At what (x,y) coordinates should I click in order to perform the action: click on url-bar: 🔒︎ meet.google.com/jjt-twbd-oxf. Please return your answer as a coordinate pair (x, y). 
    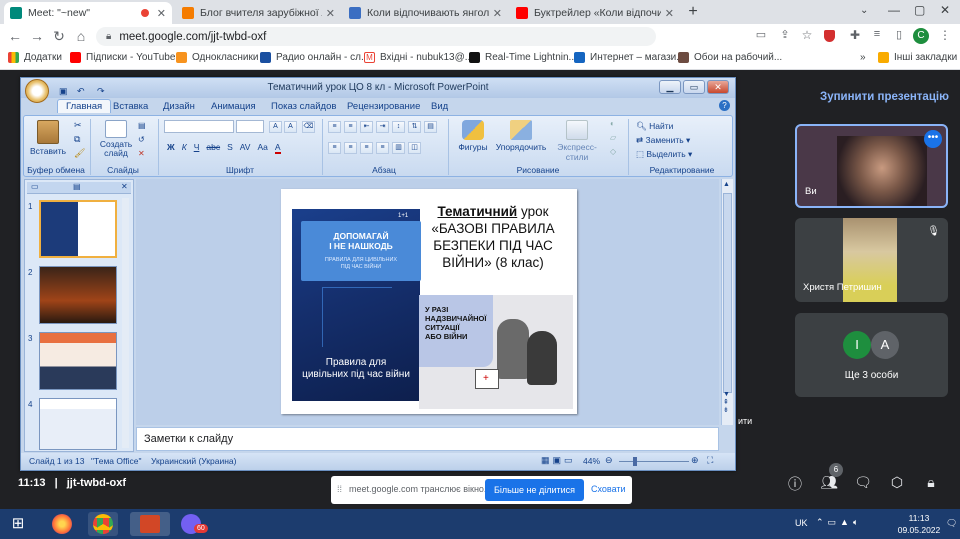
    Looking at the image, I should click on (376, 36).